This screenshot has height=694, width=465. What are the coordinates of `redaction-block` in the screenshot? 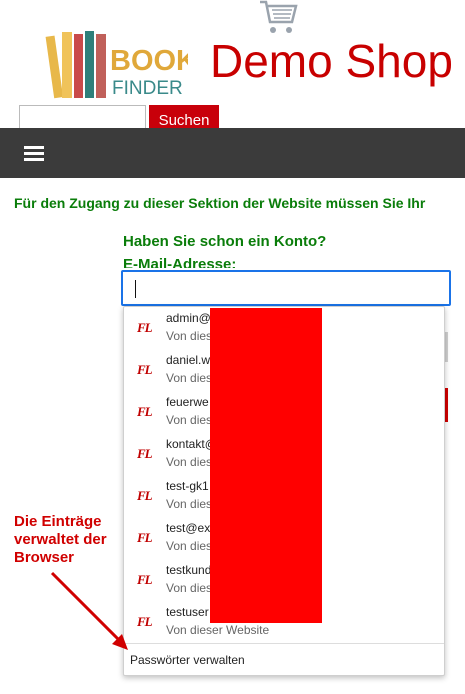 It's located at (266, 465).